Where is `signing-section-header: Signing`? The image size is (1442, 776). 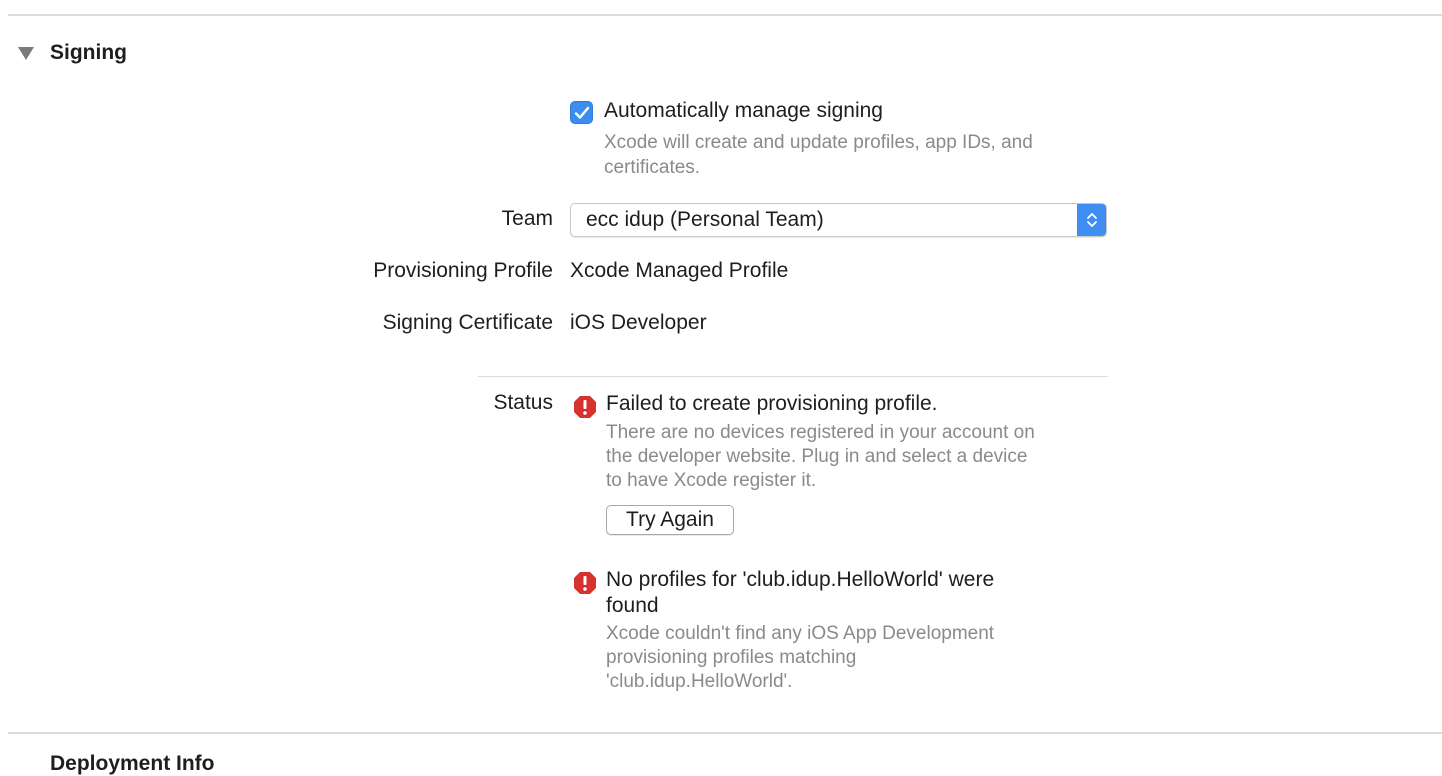 signing-section-header: Signing is located at coordinates (72, 53).